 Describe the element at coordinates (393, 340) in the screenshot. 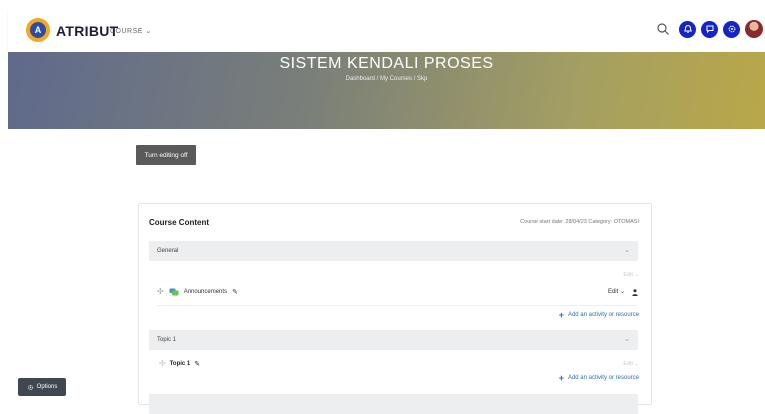

I see `section-header-topic-1: Topic 1 ⌄` at that location.